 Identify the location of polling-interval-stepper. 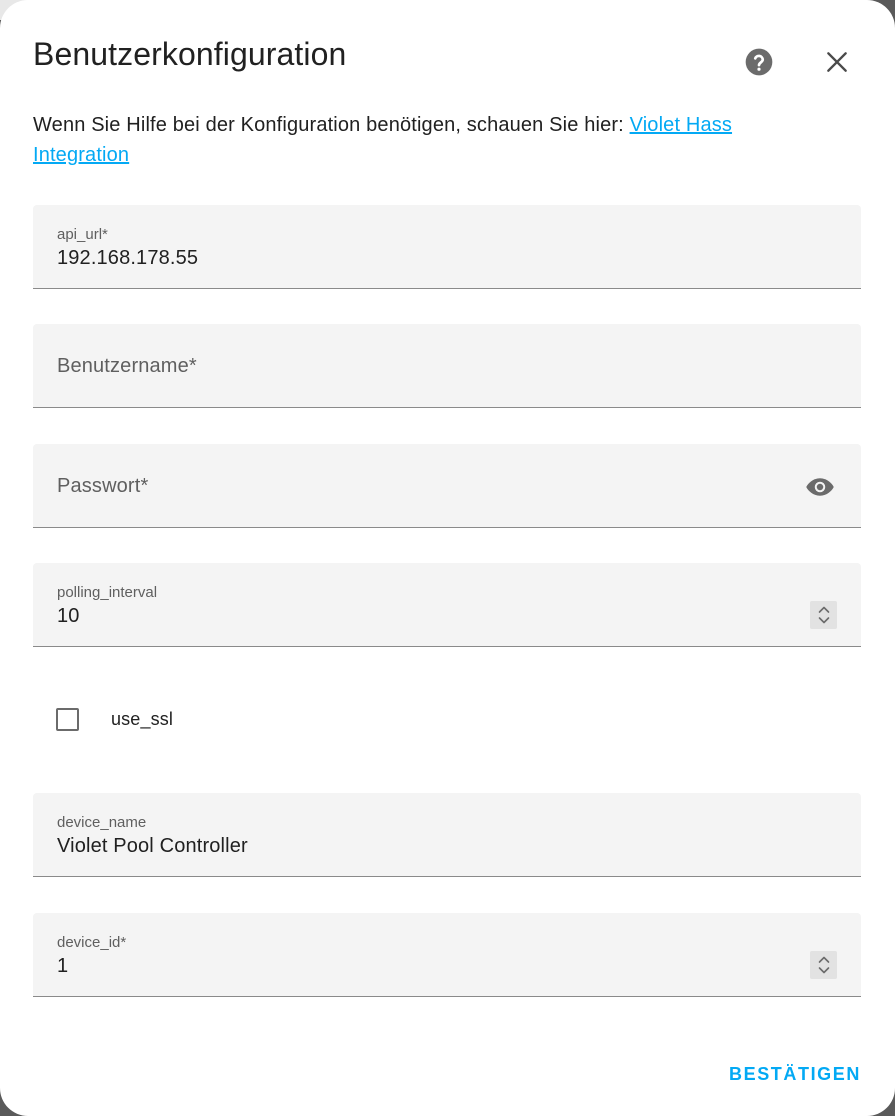
(823, 615).